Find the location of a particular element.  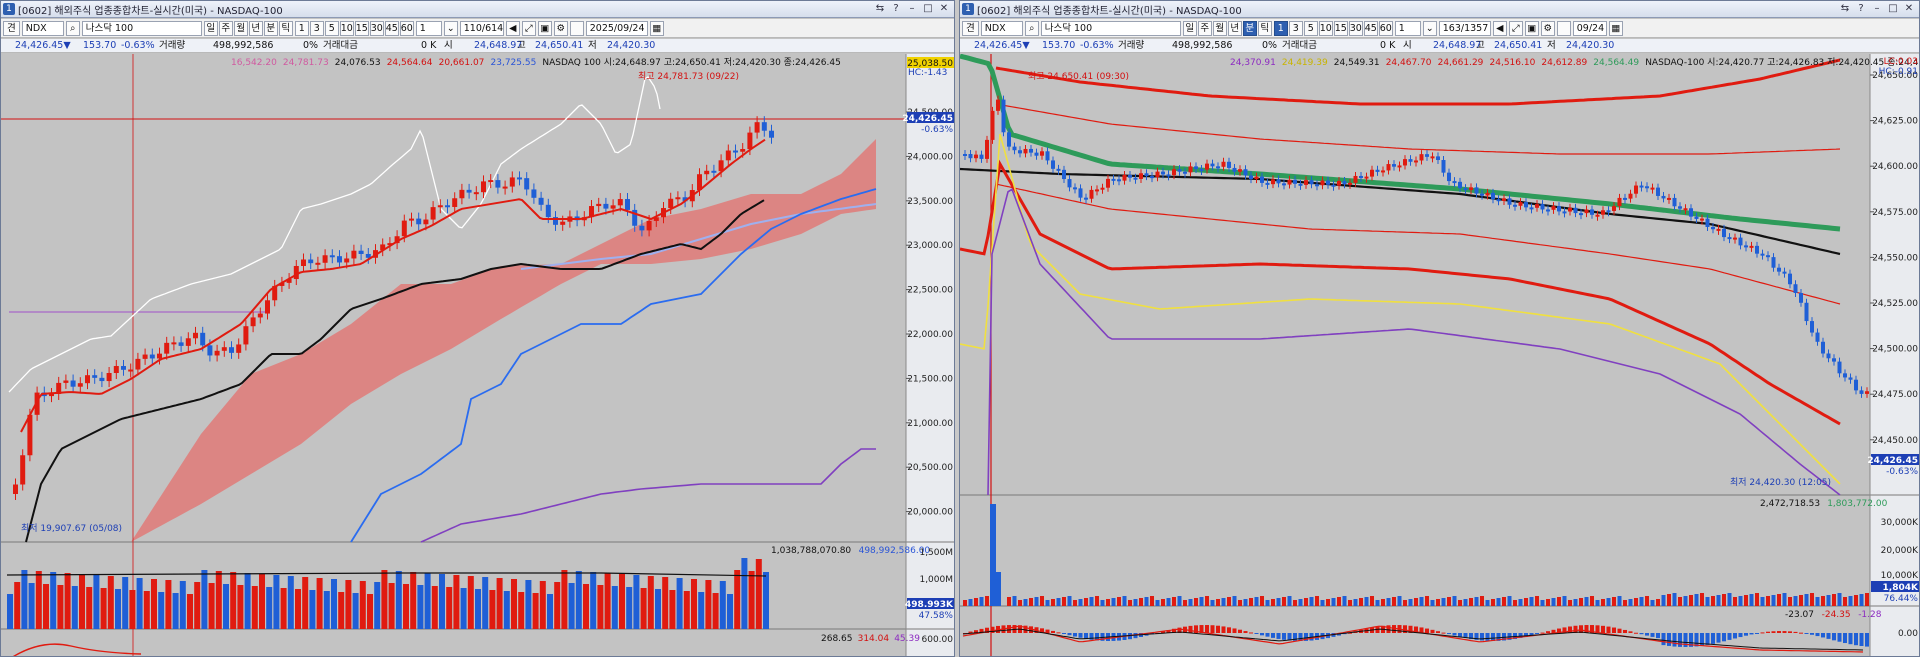

date-input: 2025/09/24 is located at coordinates (616, 28).